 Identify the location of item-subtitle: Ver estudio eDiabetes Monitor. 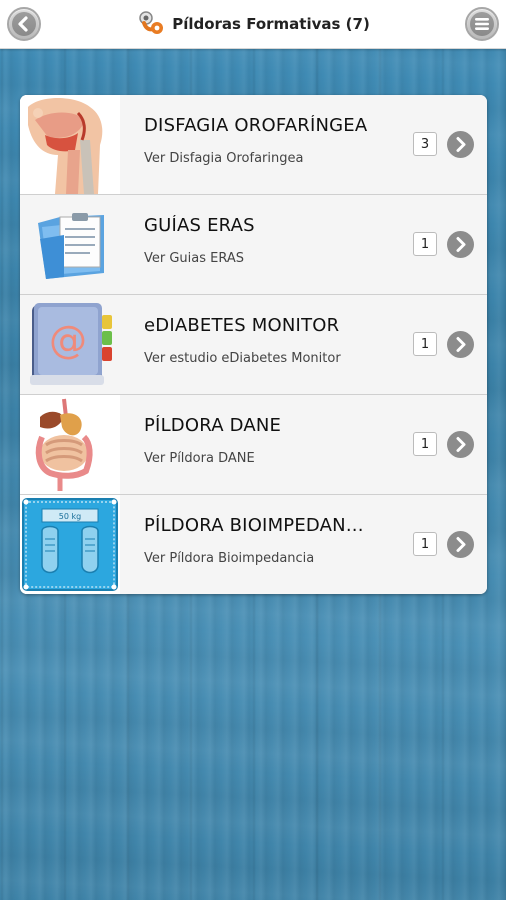
(242, 358).